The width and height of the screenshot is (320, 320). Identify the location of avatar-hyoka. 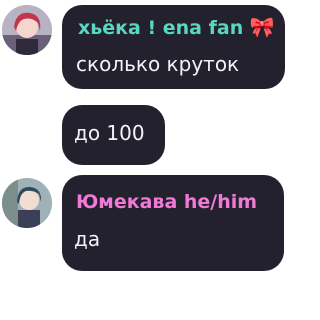
(27, 30).